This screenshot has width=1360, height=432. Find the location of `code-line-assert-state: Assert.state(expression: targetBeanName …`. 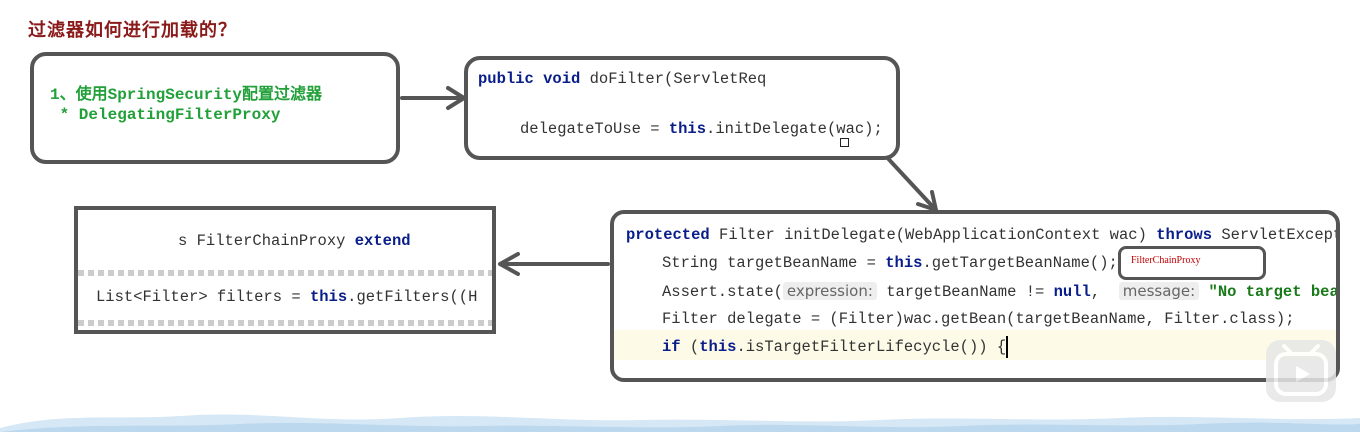

code-line-assert-state: Assert.state(expression: targetBeanName … is located at coordinates (1000, 291).